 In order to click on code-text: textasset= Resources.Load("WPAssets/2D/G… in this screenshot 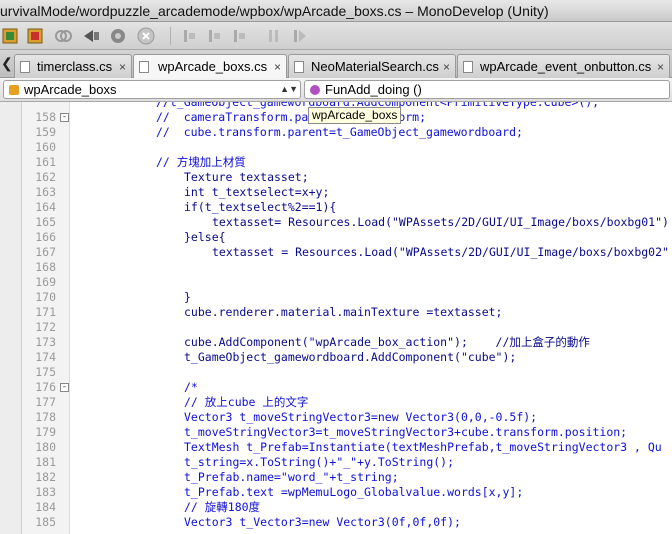, I will do `click(440, 222)`.